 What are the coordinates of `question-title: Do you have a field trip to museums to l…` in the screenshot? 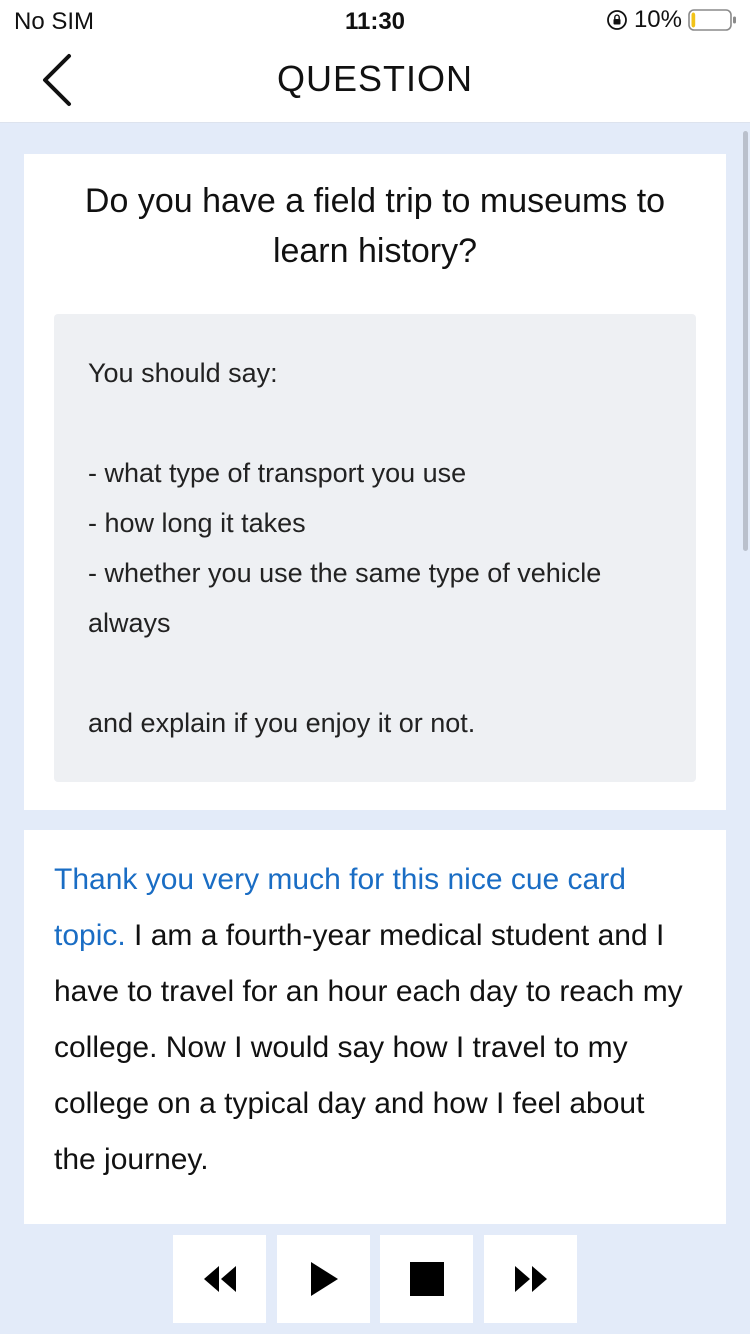 It's located at (375, 226).